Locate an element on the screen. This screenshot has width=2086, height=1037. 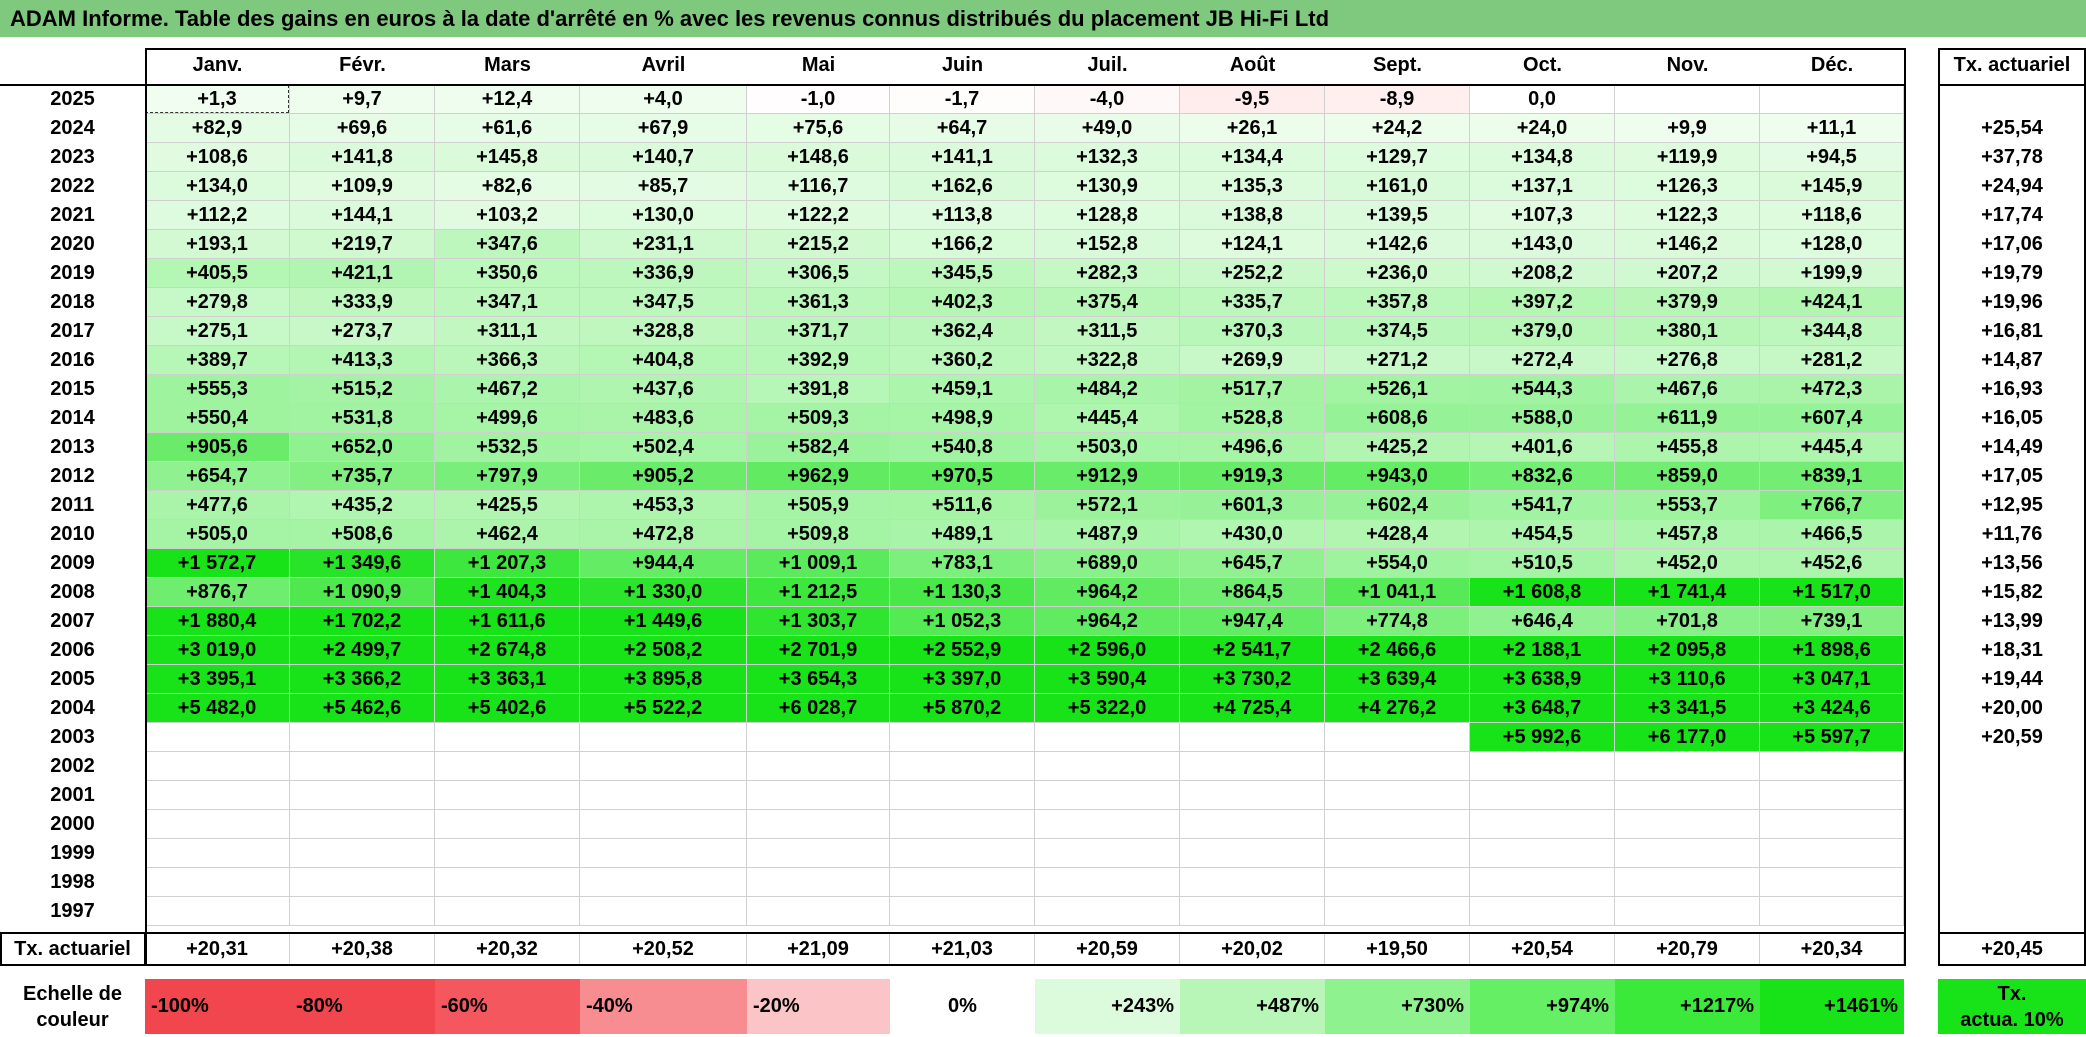
table-cell: +85,7 is located at coordinates (663, 186).